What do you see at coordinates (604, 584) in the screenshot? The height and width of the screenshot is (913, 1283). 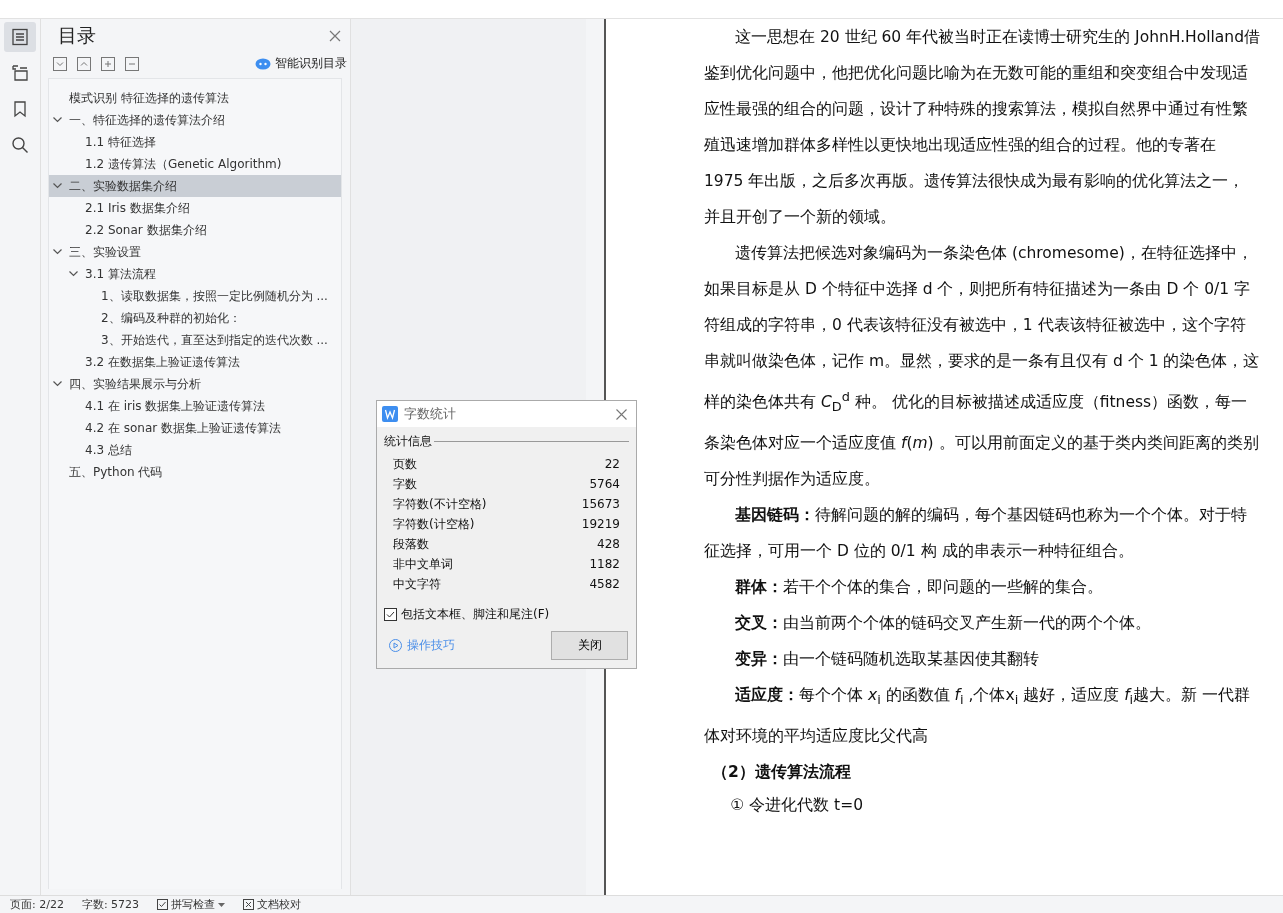 I see `stat-value: 4582` at bounding box center [604, 584].